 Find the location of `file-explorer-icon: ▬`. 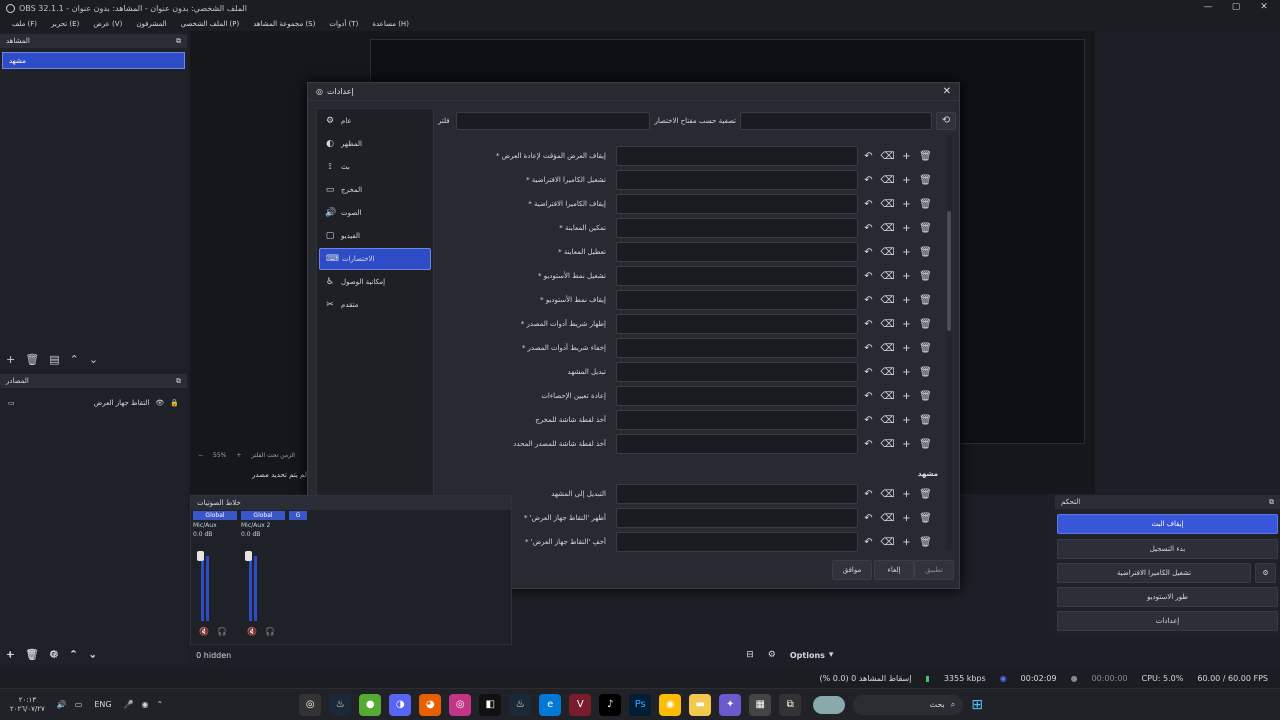

file-explorer-icon: ▬ is located at coordinates (700, 704).